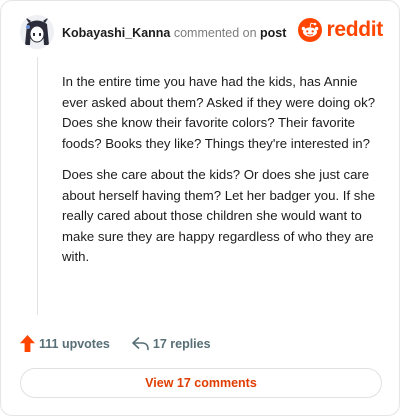 This screenshot has height=416, width=400. What do you see at coordinates (74, 343) in the screenshot?
I see `upvote-count: 111 upvotes` at bounding box center [74, 343].